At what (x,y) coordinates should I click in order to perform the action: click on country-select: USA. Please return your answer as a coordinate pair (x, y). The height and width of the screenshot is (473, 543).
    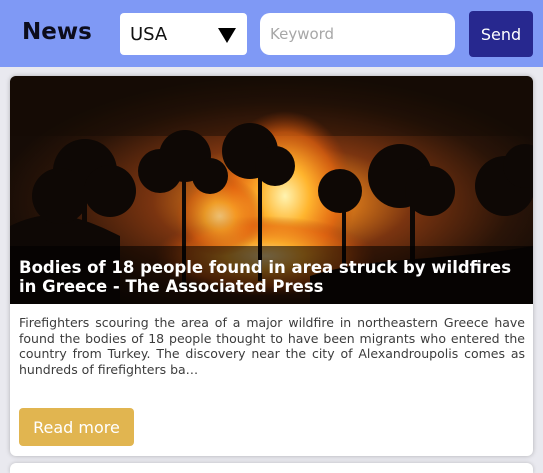
    Looking at the image, I should click on (183, 34).